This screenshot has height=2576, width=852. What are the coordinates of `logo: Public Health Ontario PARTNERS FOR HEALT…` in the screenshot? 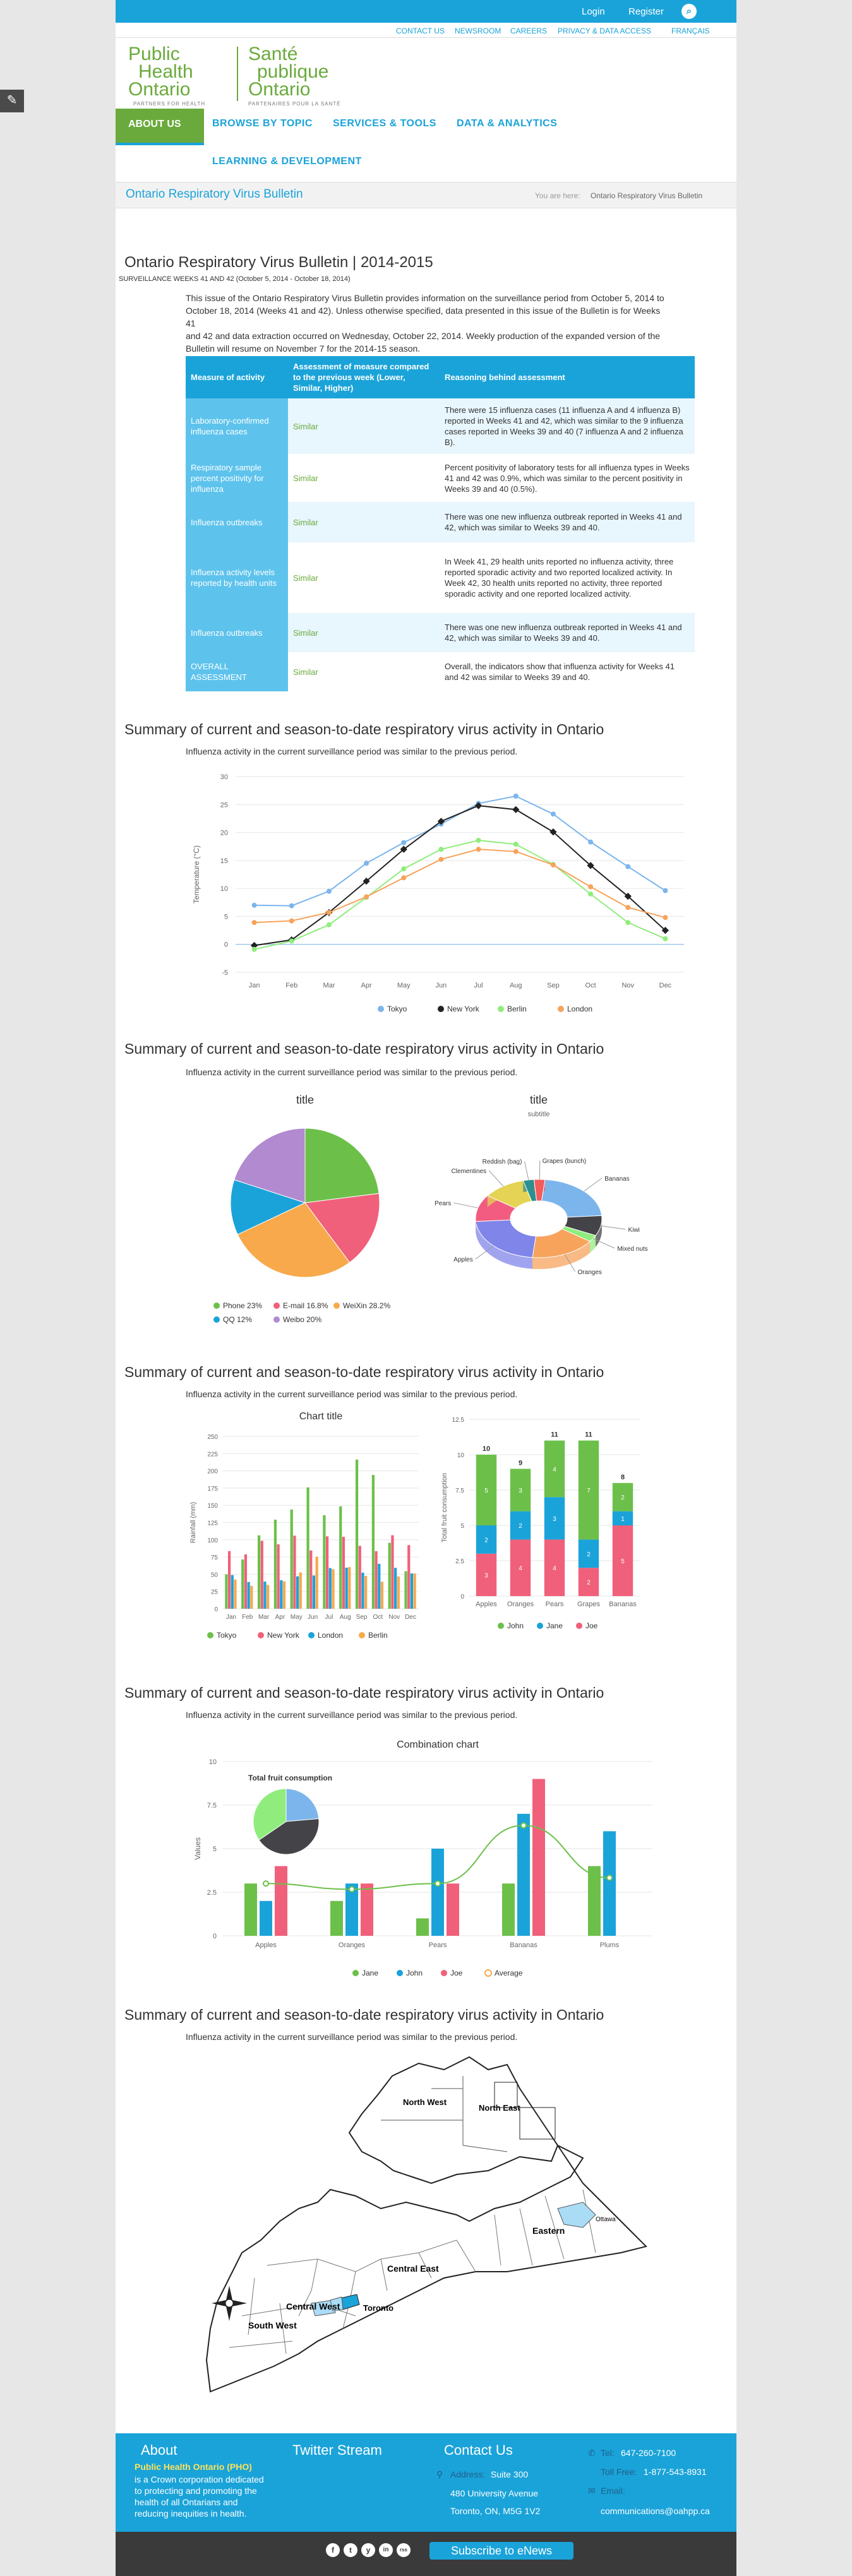 It's located at (235, 76).